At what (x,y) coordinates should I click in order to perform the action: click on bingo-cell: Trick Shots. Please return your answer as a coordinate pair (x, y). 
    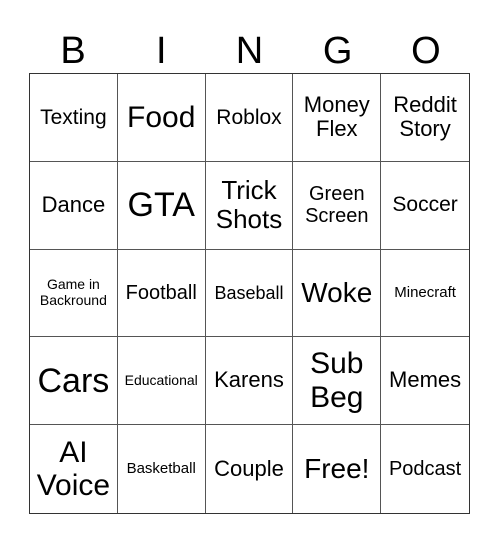
    Looking at the image, I should click on (249, 205).